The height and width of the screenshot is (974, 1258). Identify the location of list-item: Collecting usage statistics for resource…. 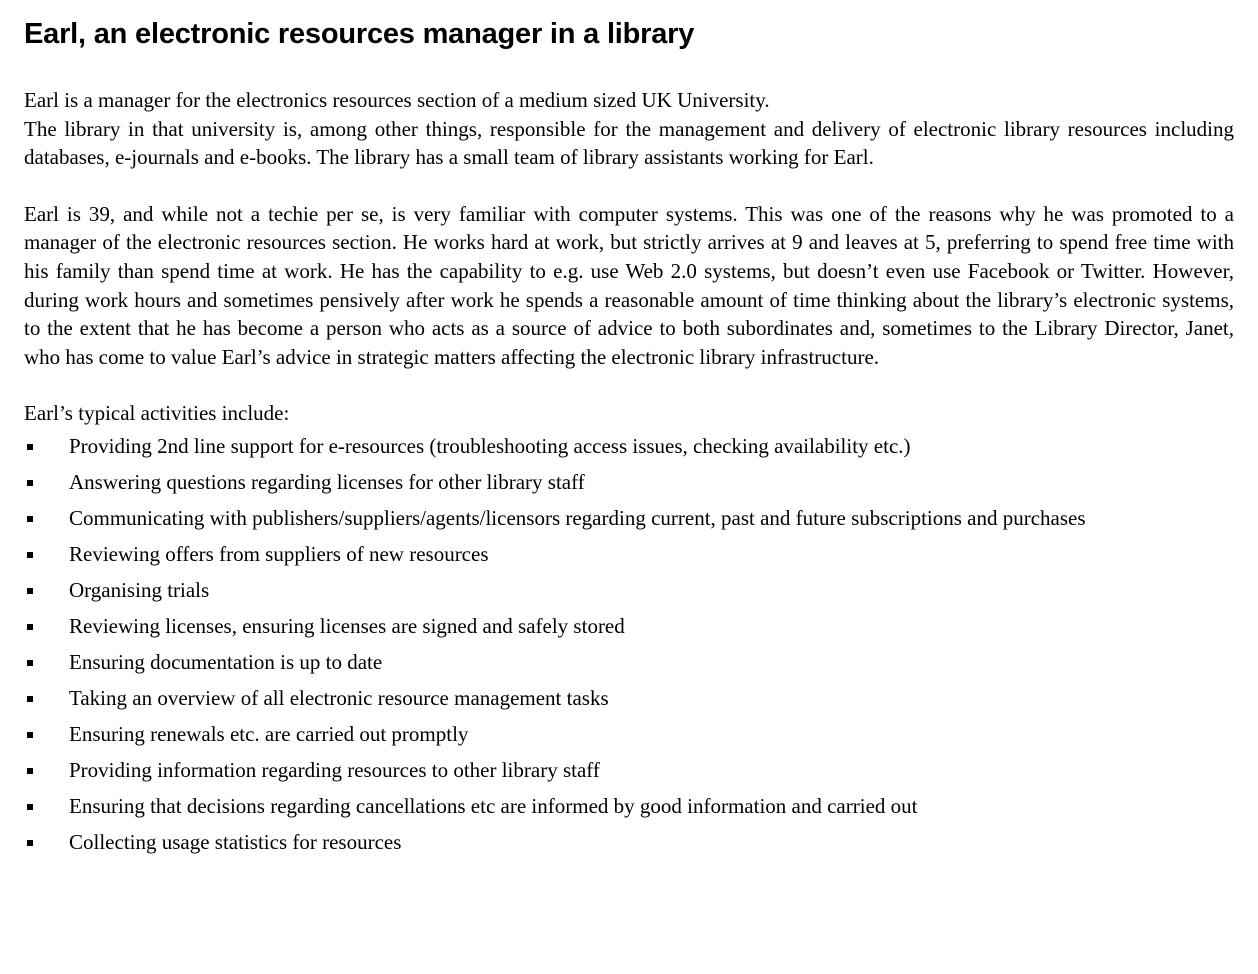
(629, 843).